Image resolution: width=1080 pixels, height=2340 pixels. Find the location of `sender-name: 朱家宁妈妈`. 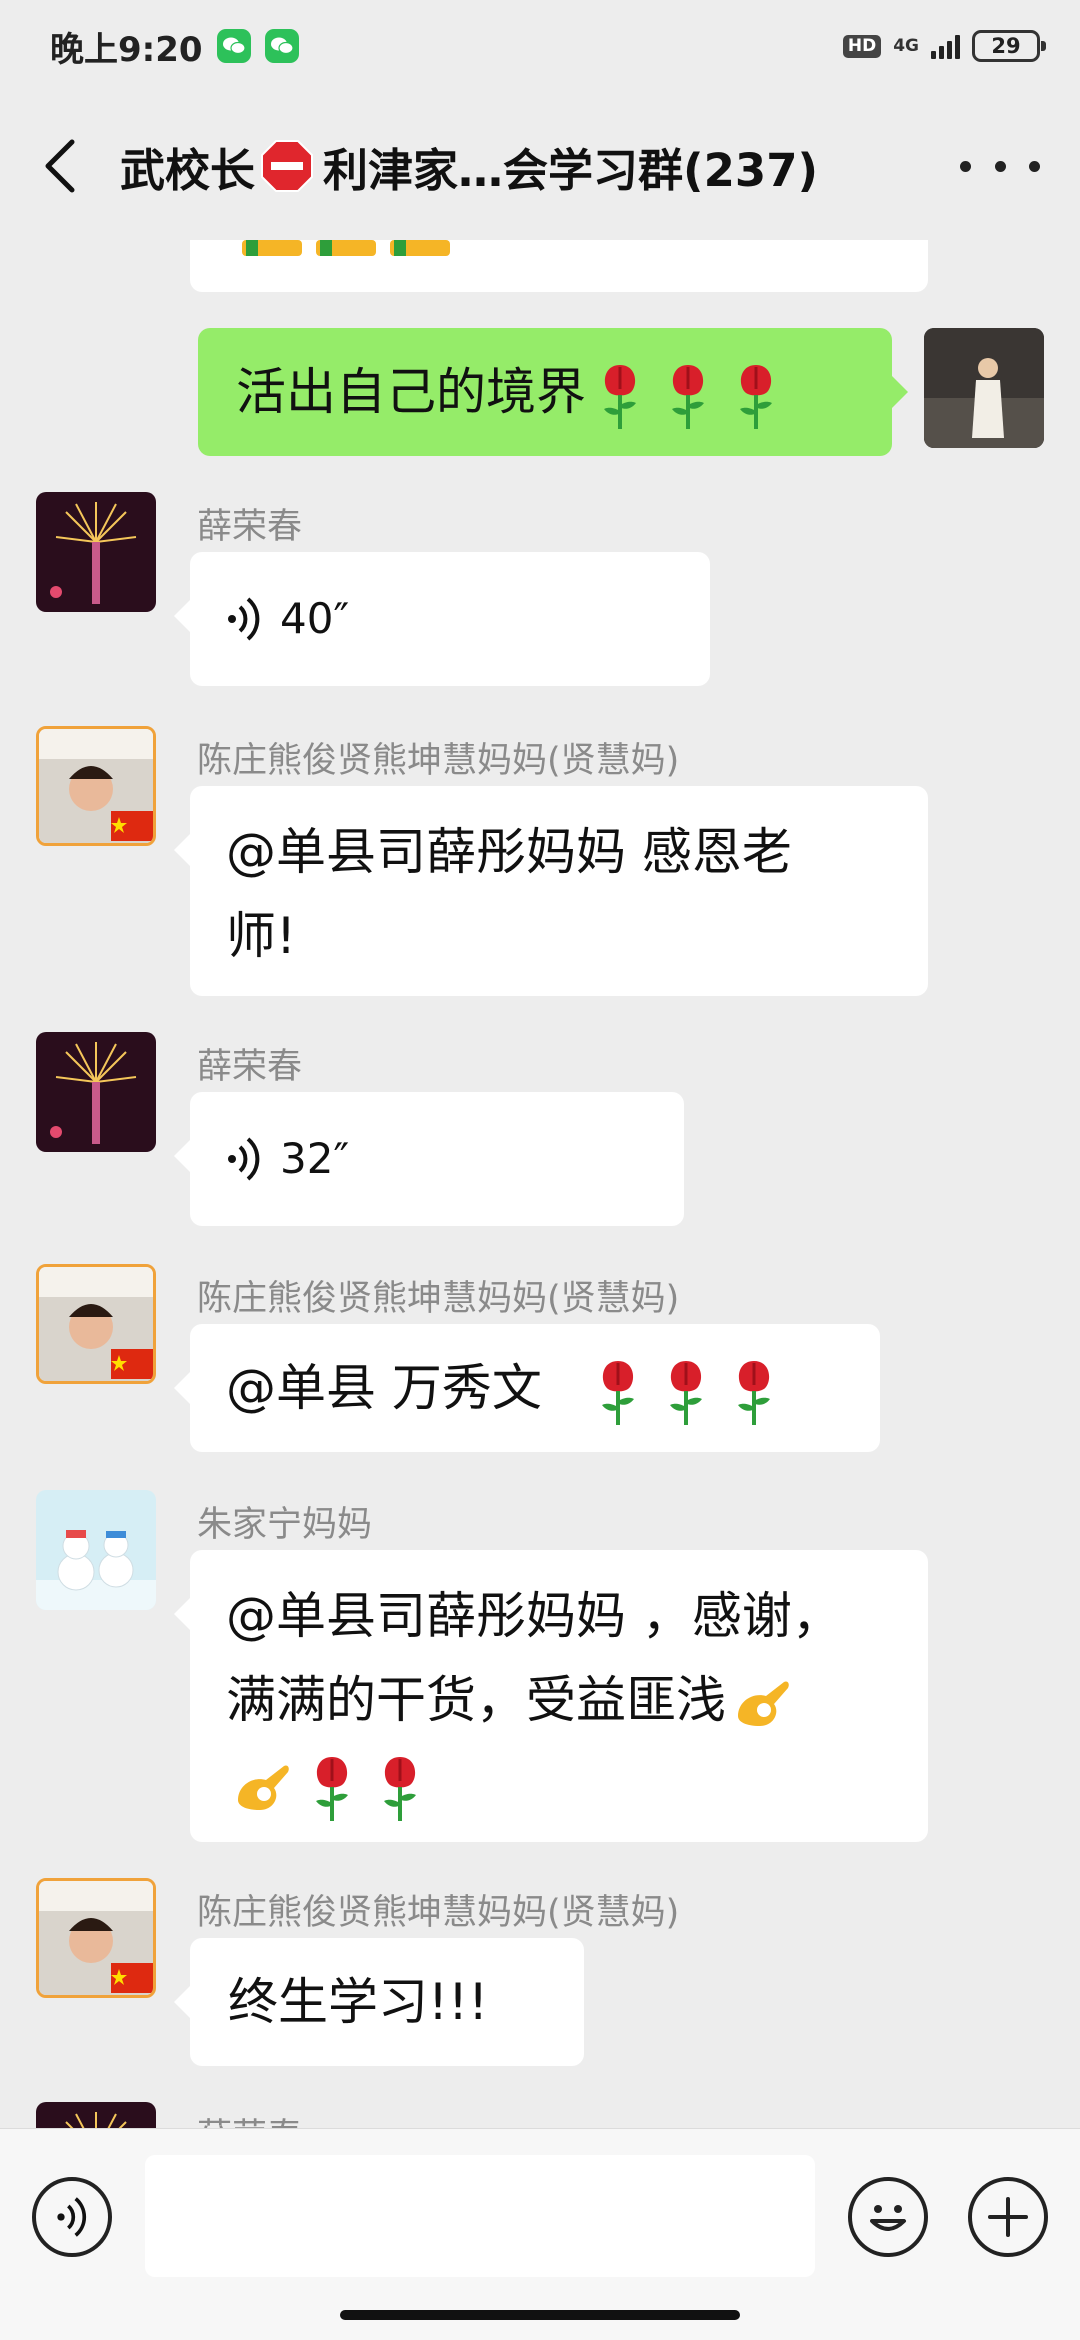

sender-name: 朱家宁妈妈 is located at coordinates (285, 1525).